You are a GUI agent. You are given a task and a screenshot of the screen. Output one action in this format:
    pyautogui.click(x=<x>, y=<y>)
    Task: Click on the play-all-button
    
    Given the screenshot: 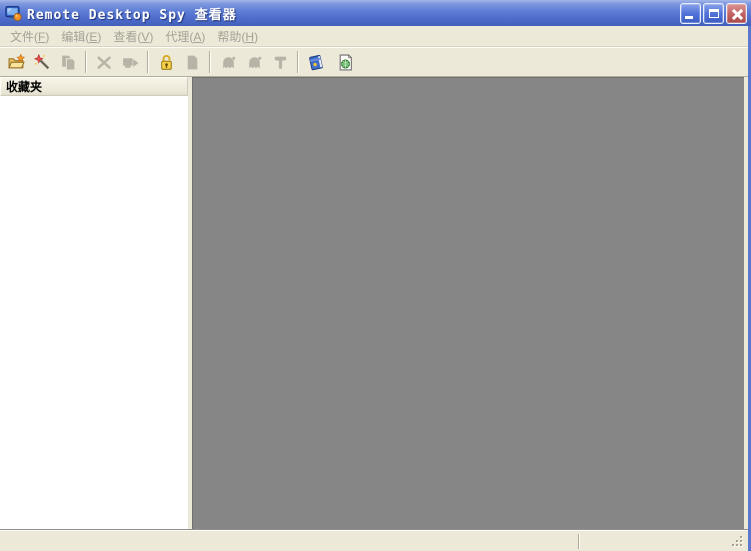 What is the action you would take?
    pyautogui.click(x=254, y=62)
    